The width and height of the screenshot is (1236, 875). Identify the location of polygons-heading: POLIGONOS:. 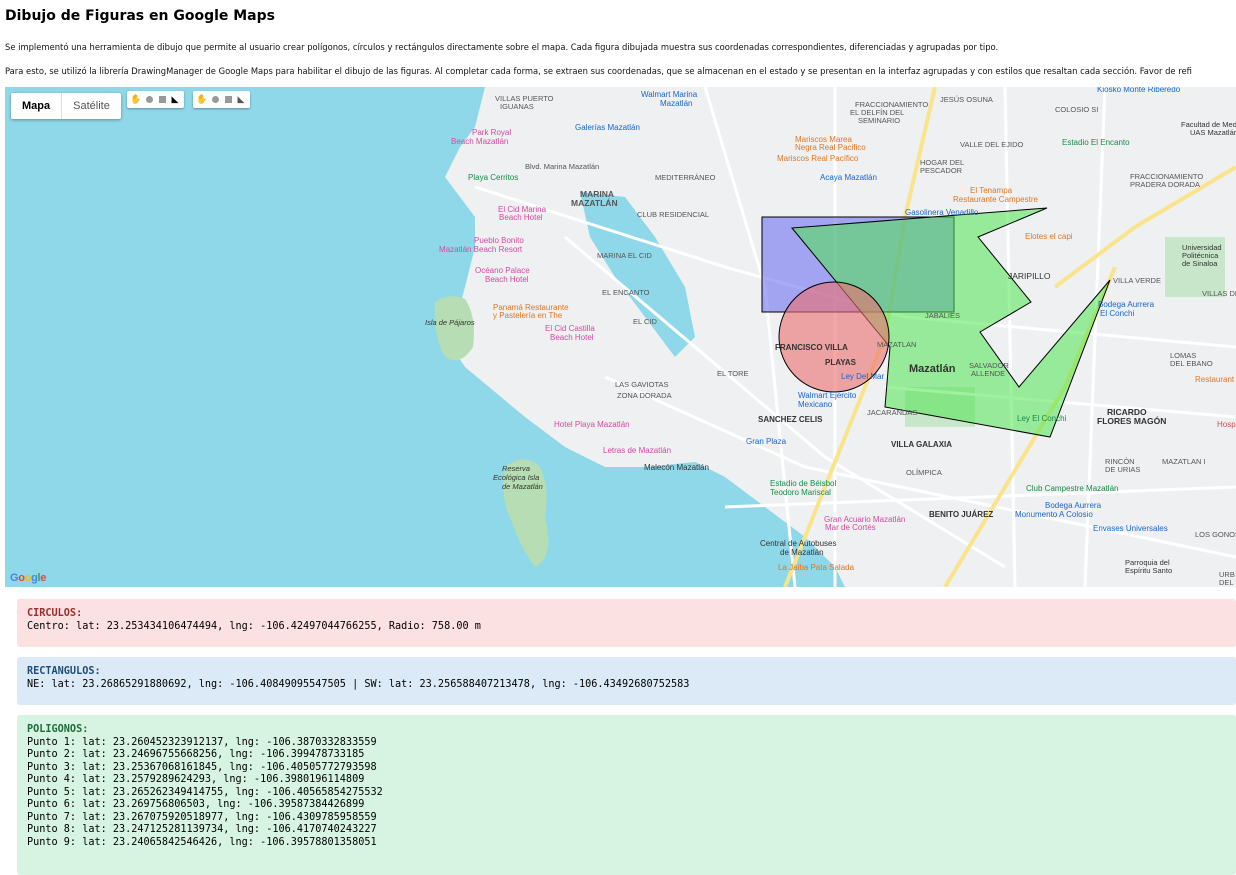
(58, 729).